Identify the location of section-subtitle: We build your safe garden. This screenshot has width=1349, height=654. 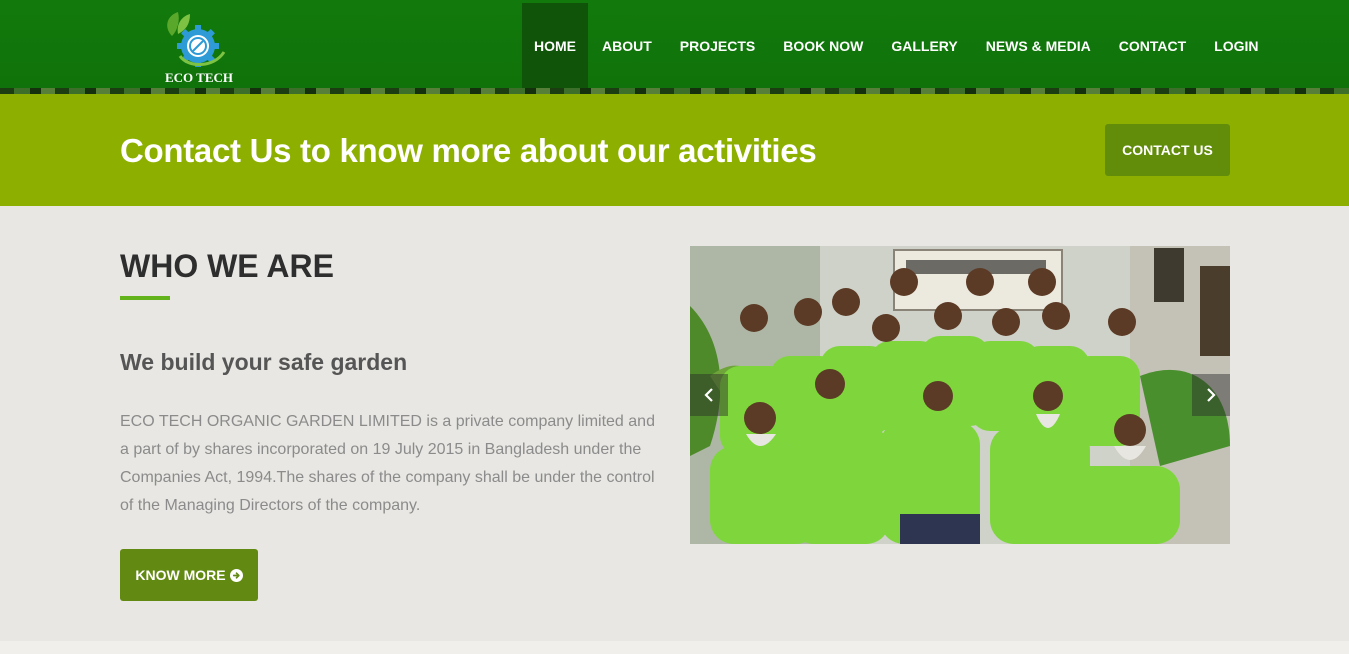
(264, 362).